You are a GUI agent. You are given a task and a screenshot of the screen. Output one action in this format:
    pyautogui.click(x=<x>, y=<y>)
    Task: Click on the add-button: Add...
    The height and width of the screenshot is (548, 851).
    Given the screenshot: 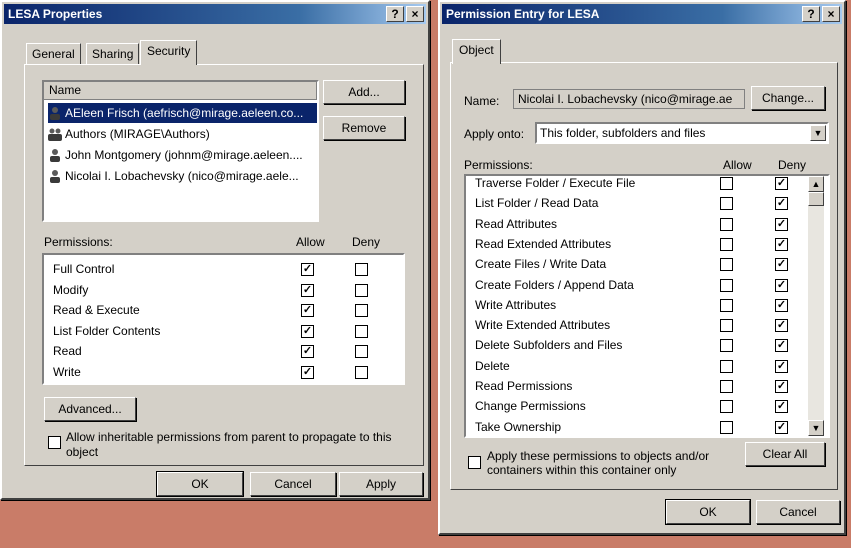 What is the action you would take?
    pyautogui.click(x=364, y=92)
    